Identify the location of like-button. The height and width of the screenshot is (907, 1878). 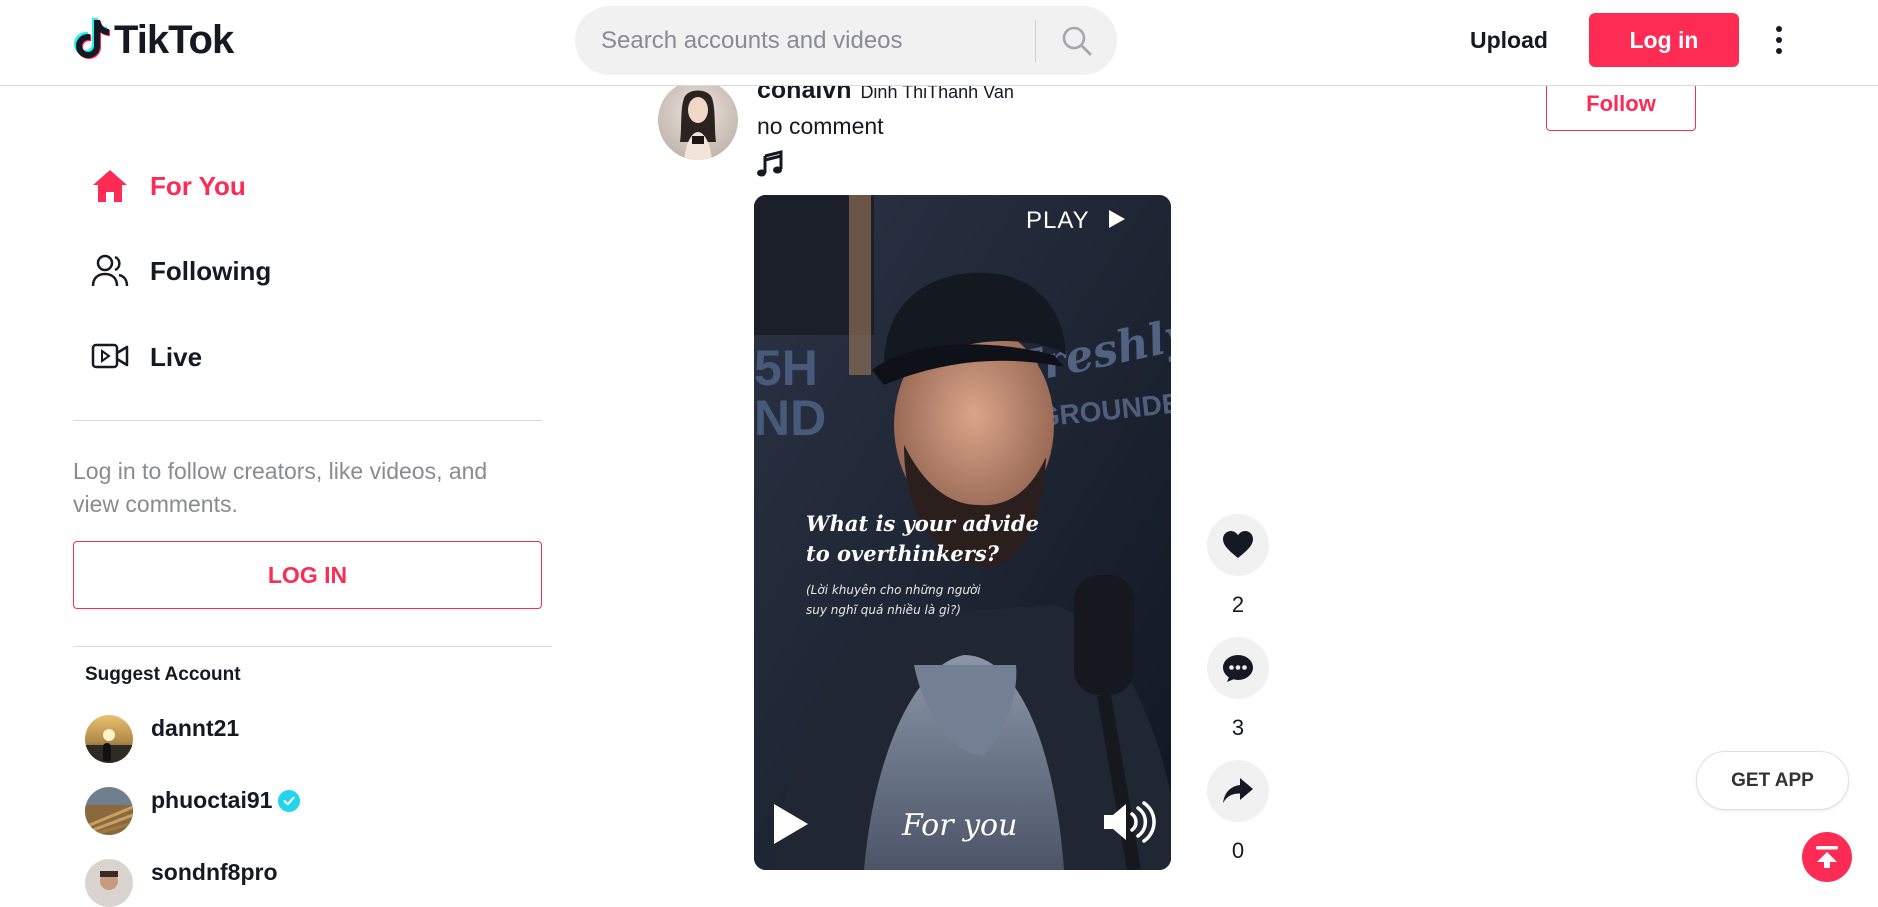
(1238, 545).